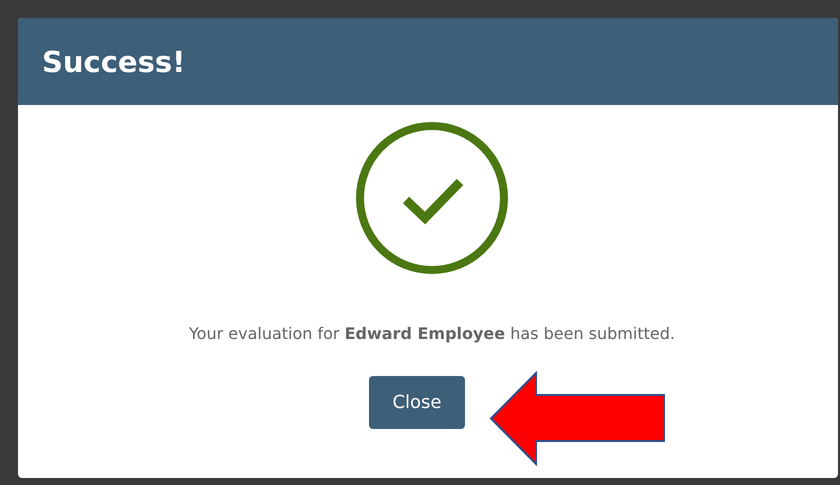 This screenshot has width=840, height=485. Describe the element at coordinates (432, 198) in the screenshot. I see `checkmark-circle-icon` at that location.